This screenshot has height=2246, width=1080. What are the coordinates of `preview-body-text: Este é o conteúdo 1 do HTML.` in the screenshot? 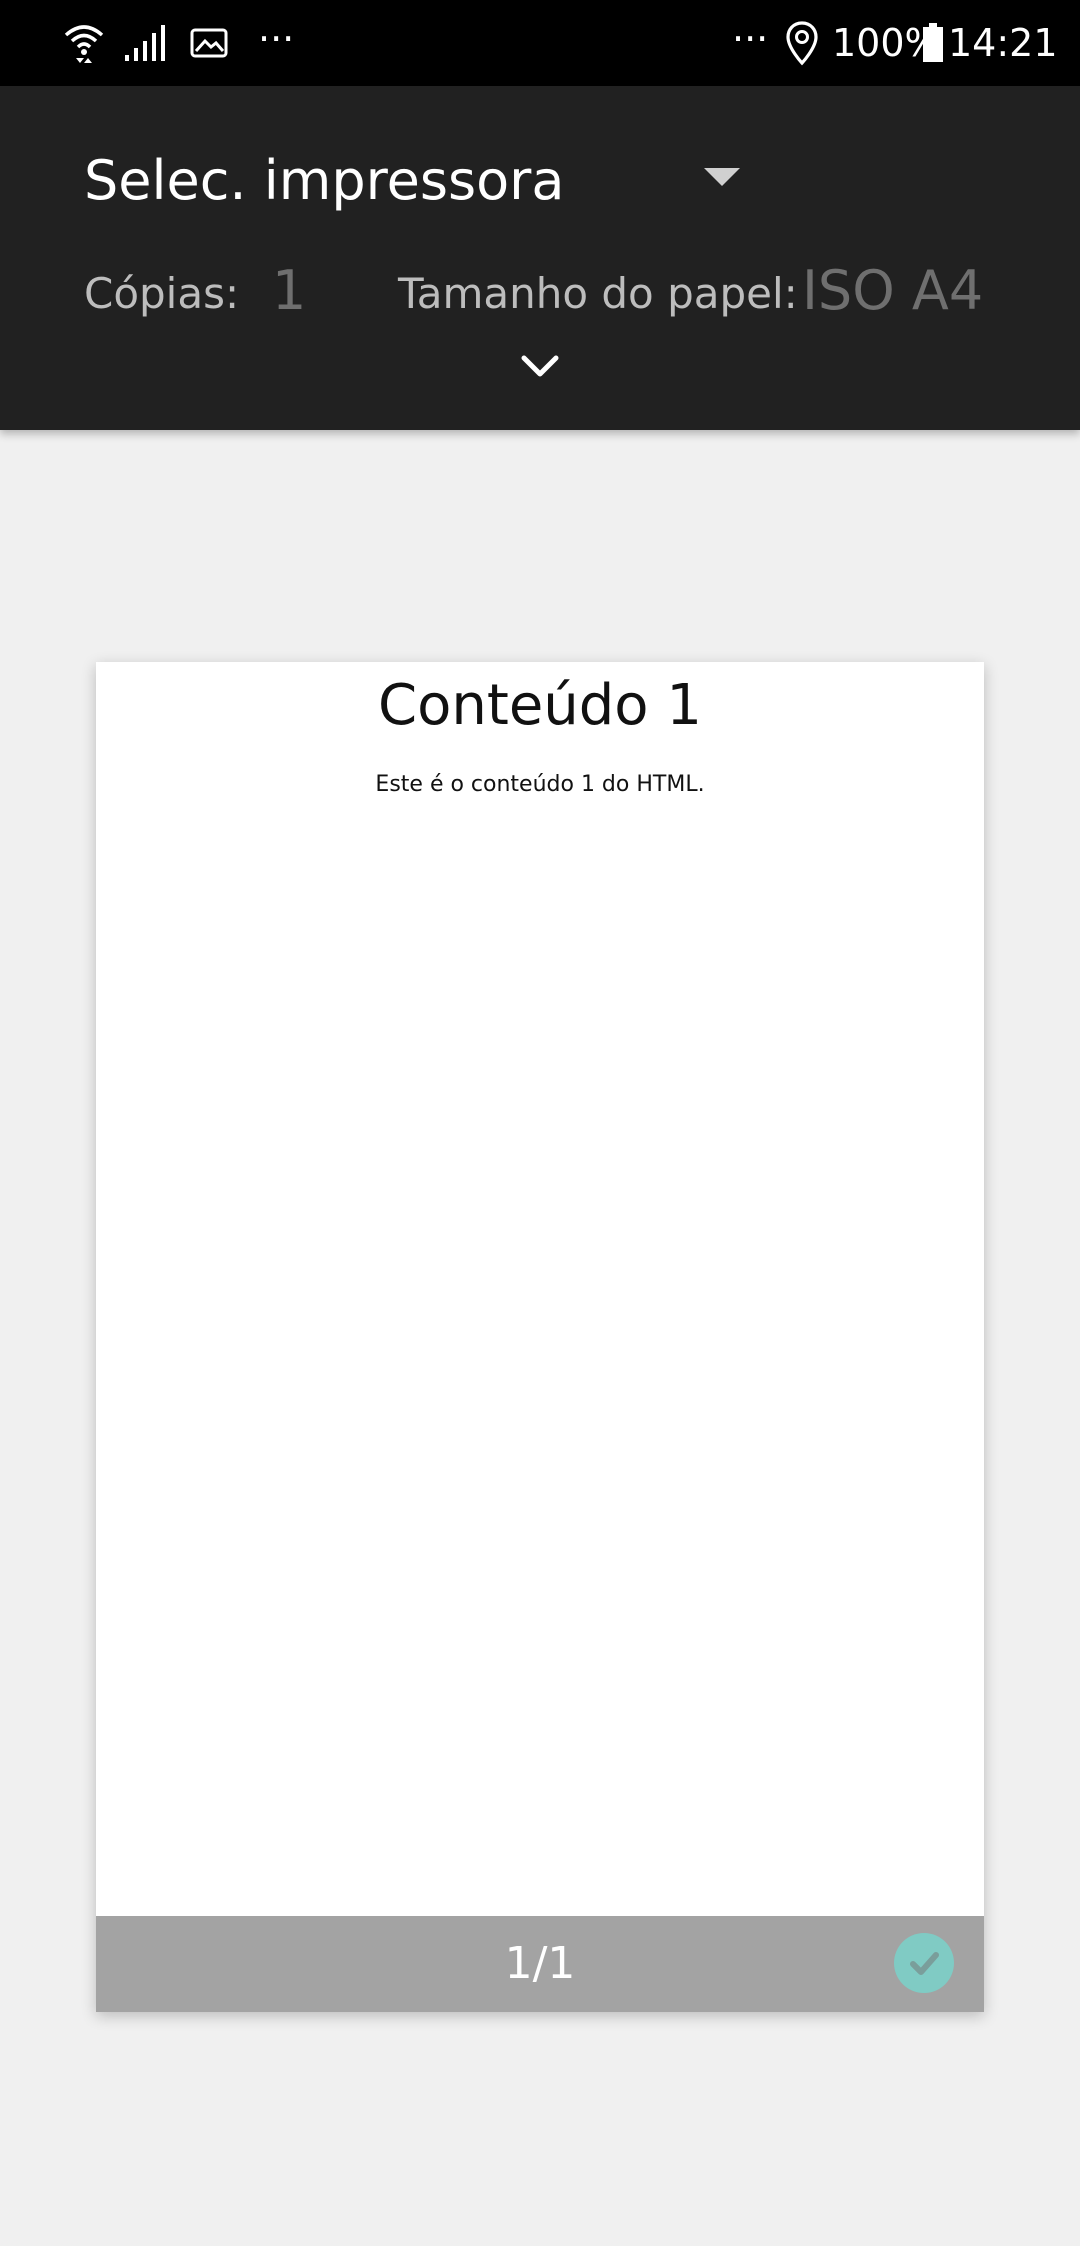 It's located at (540, 784).